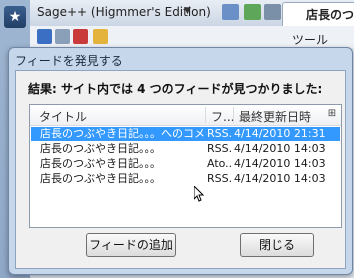  What do you see at coordinates (272, 12) in the screenshot?
I see `window-icon` at bounding box center [272, 12].